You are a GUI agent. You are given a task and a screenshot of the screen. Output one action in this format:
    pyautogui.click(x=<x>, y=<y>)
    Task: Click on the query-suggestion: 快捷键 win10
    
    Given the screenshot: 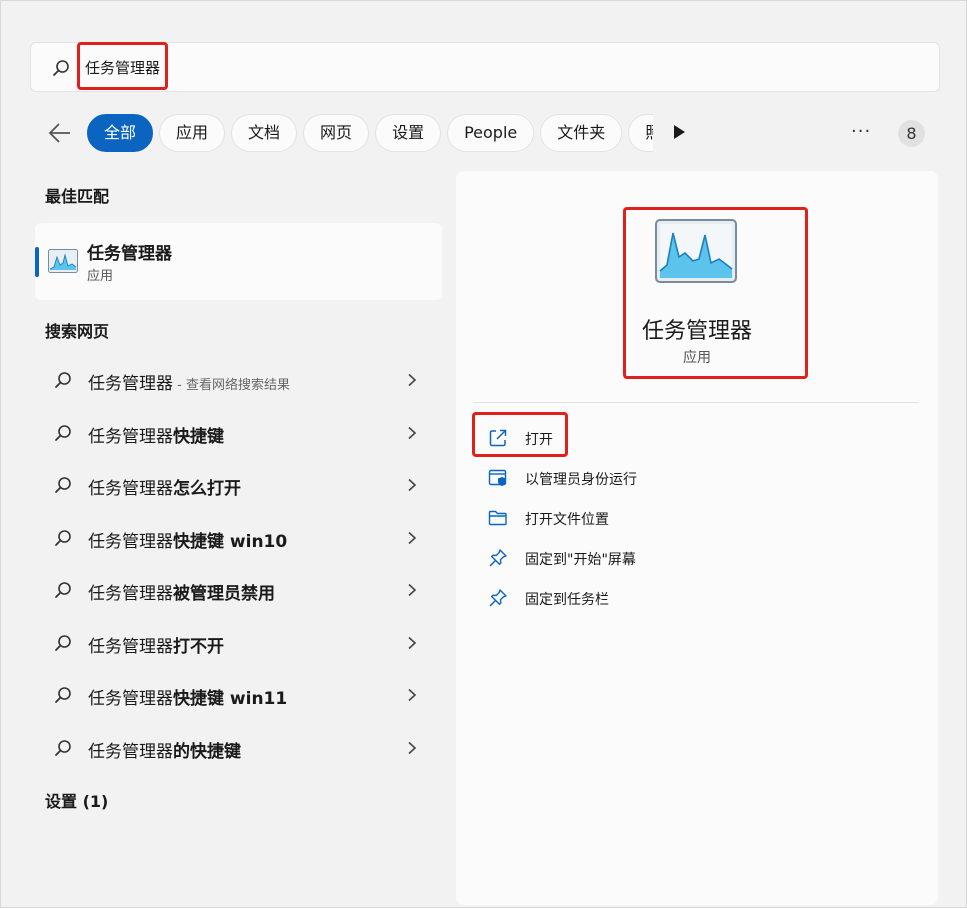 What is the action you would take?
    pyautogui.click(x=230, y=541)
    